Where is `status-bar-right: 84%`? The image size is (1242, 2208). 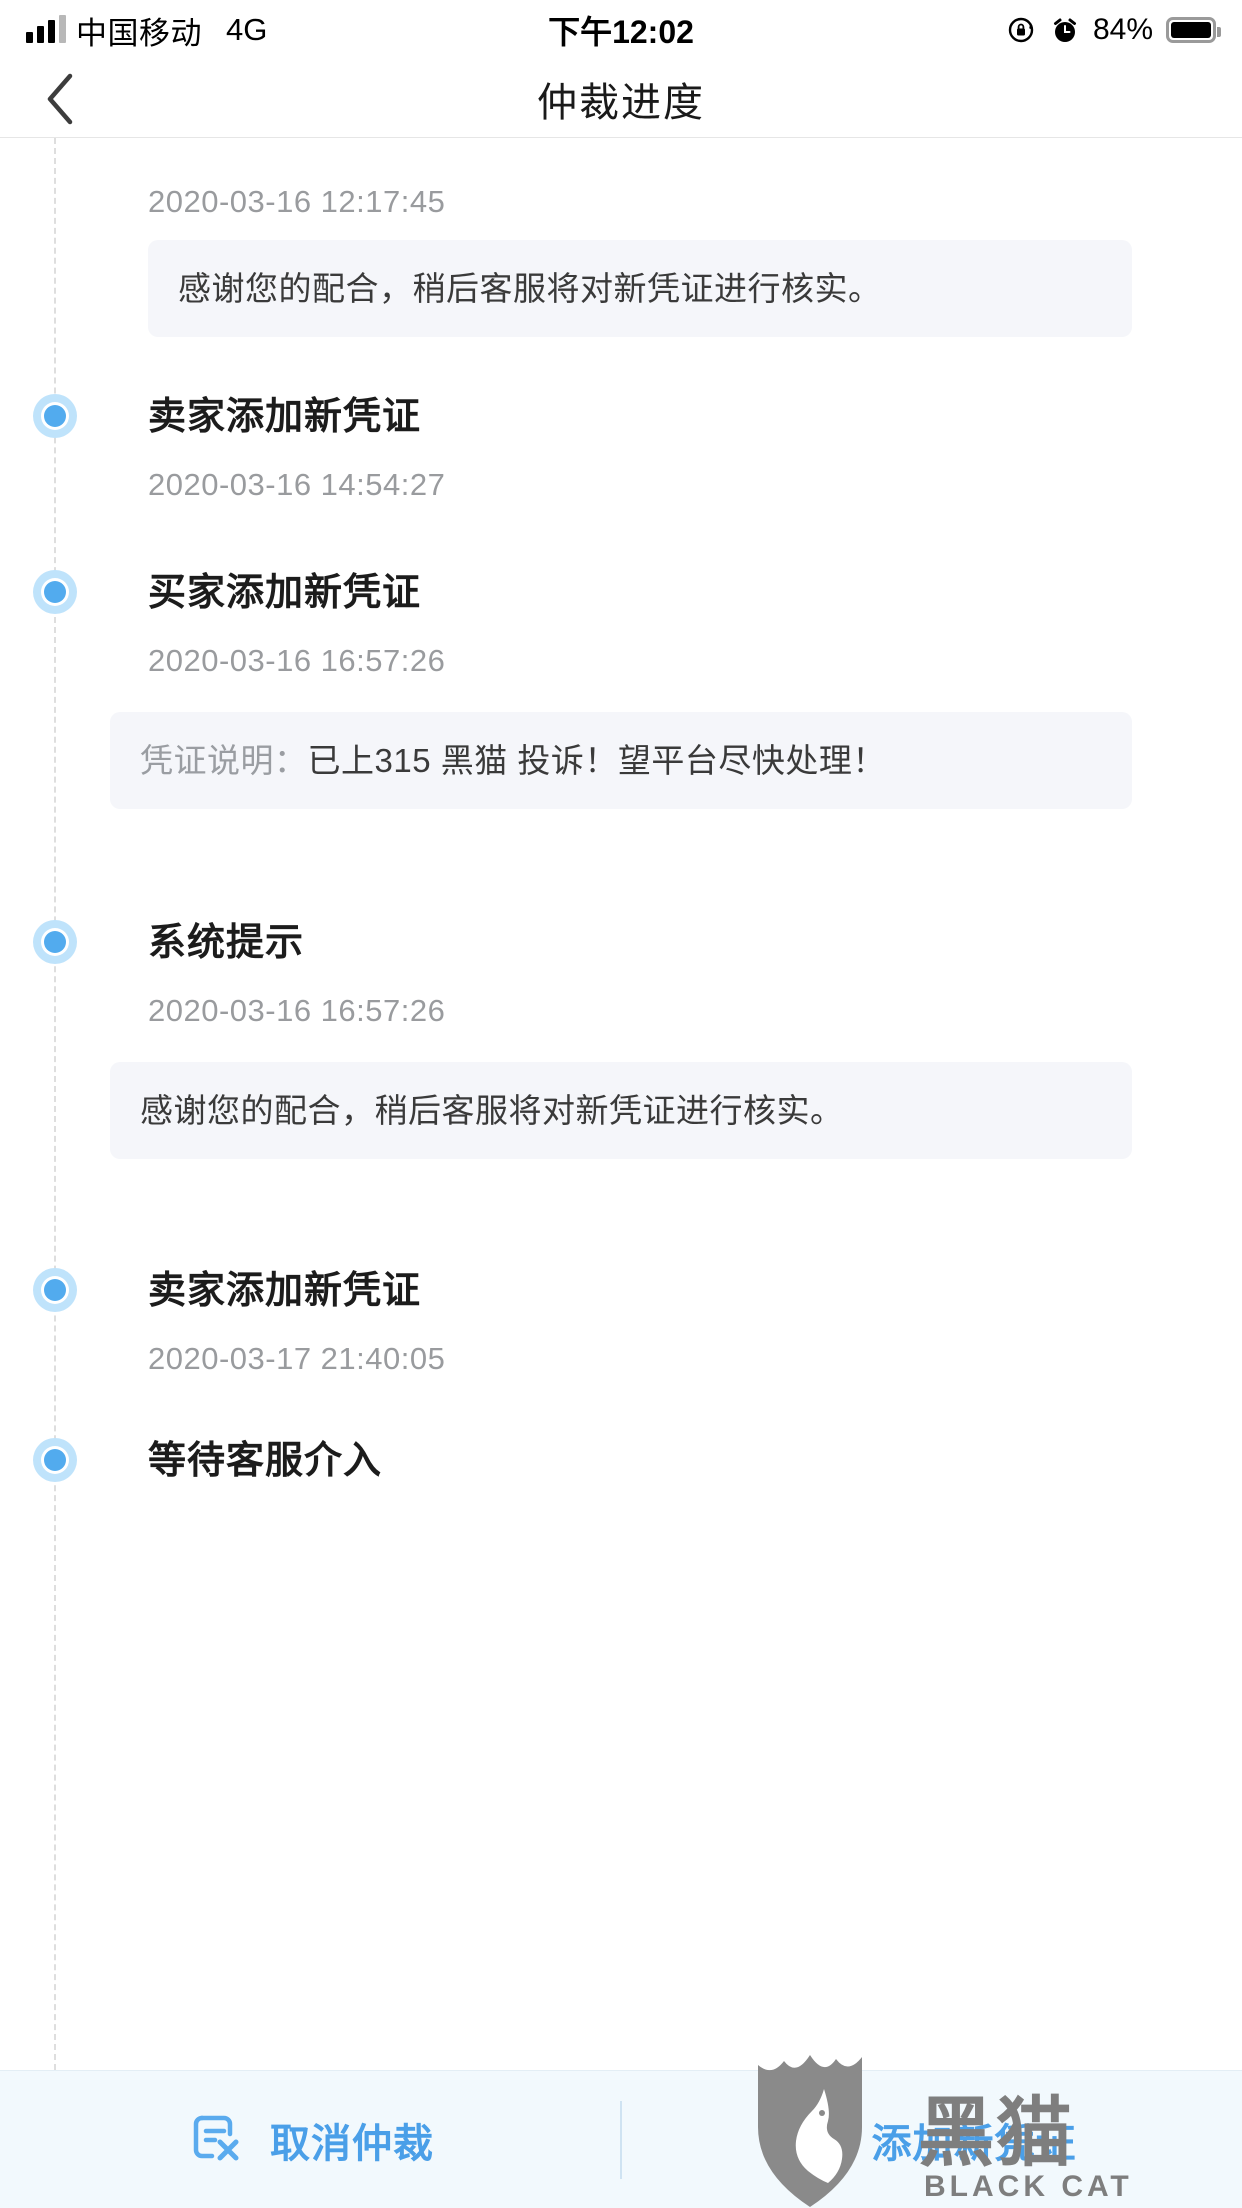 status-bar-right: 84% is located at coordinates (1114, 30).